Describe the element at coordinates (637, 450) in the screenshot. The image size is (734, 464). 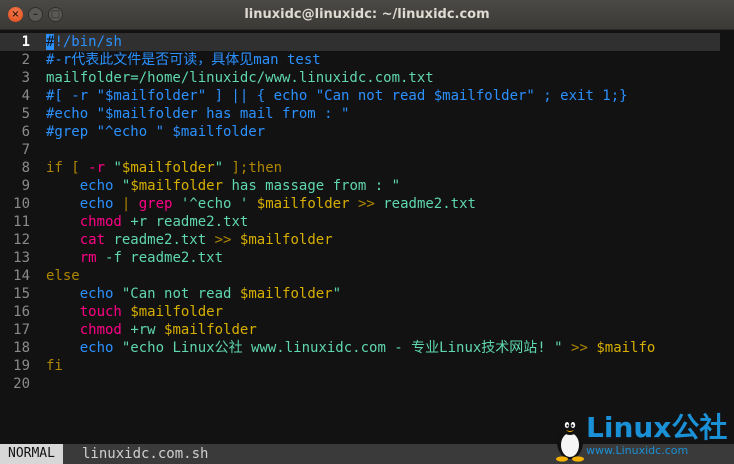
I see `watermark-url: www.Linuxidc.com` at that location.